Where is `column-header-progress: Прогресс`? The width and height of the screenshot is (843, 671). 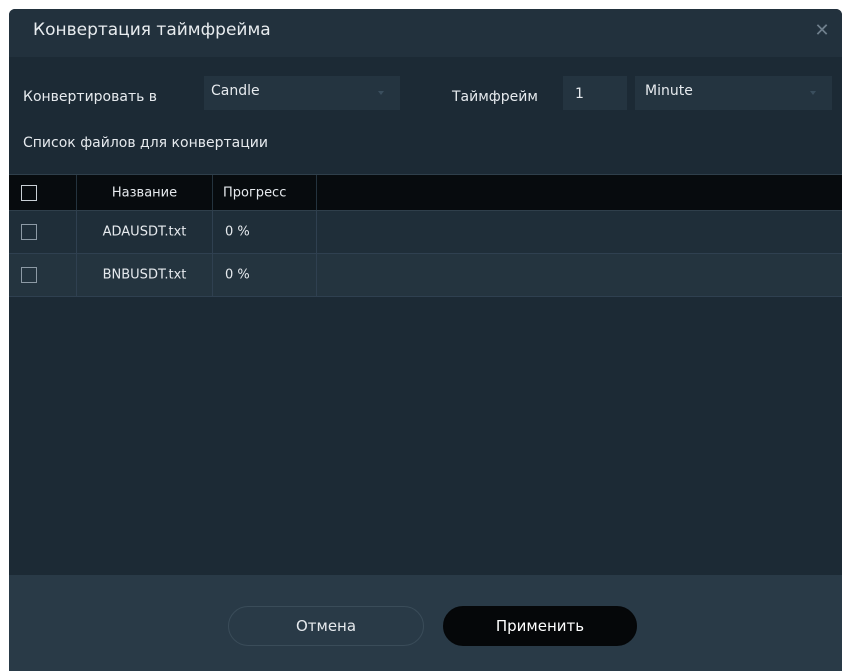
column-header-progress: Прогресс is located at coordinates (265, 192).